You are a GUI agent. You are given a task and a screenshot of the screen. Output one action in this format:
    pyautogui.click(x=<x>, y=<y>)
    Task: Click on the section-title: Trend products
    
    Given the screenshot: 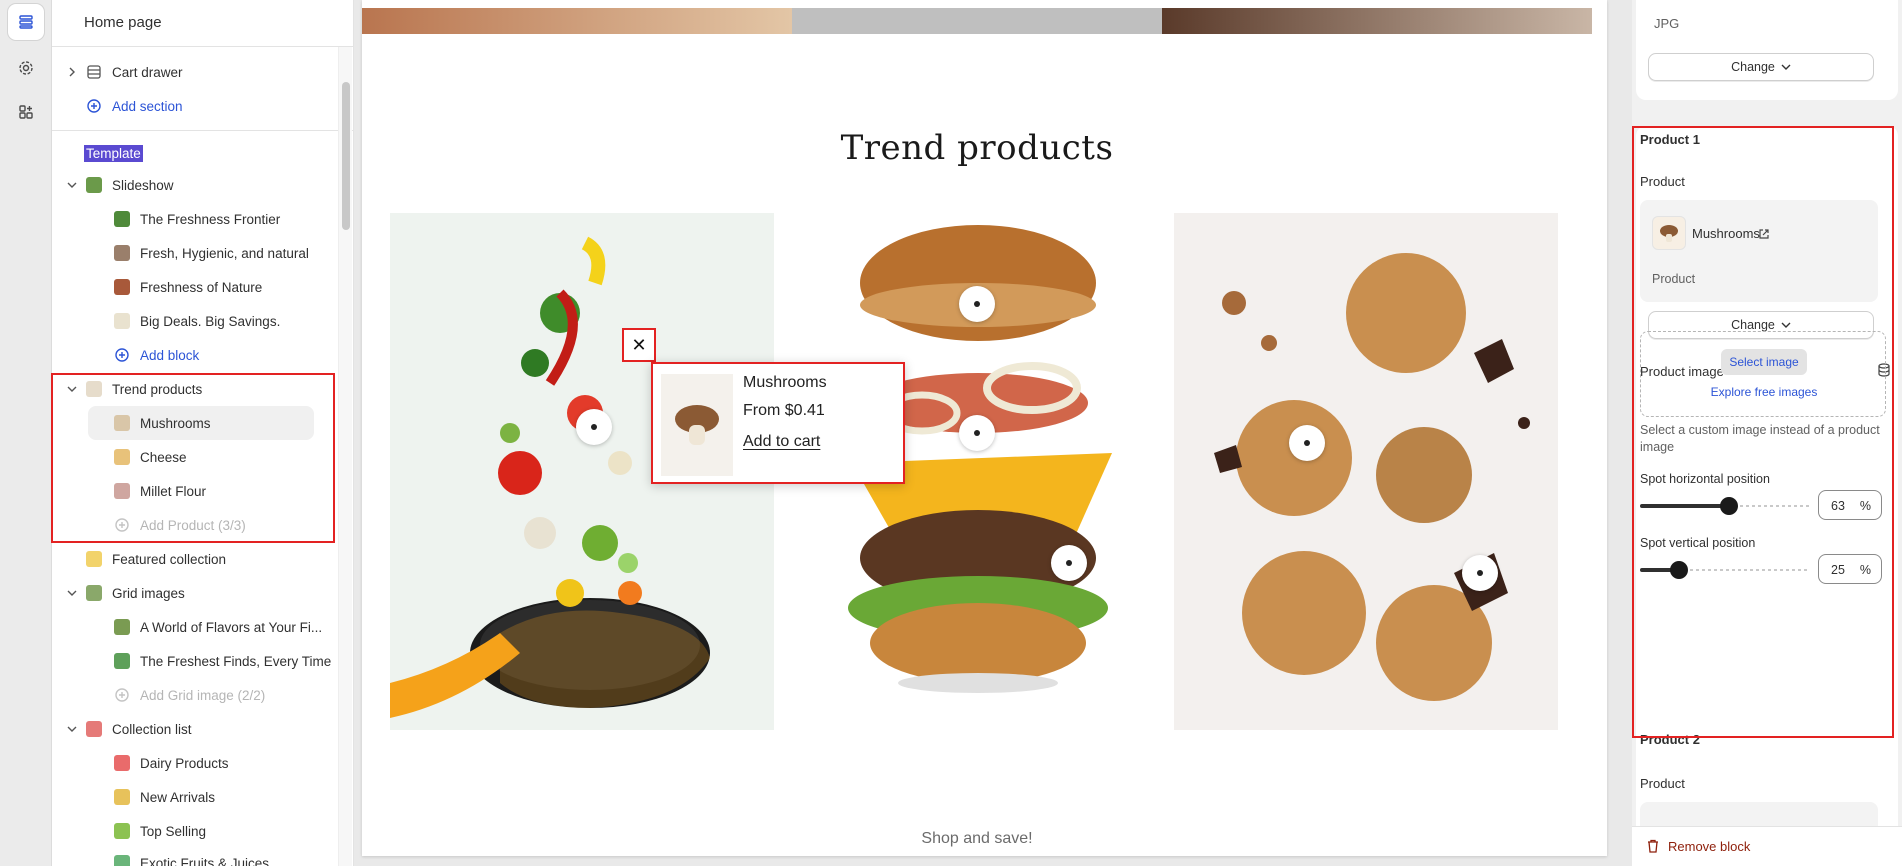 What is the action you would take?
    pyautogui.click(x=977, y=148)
    